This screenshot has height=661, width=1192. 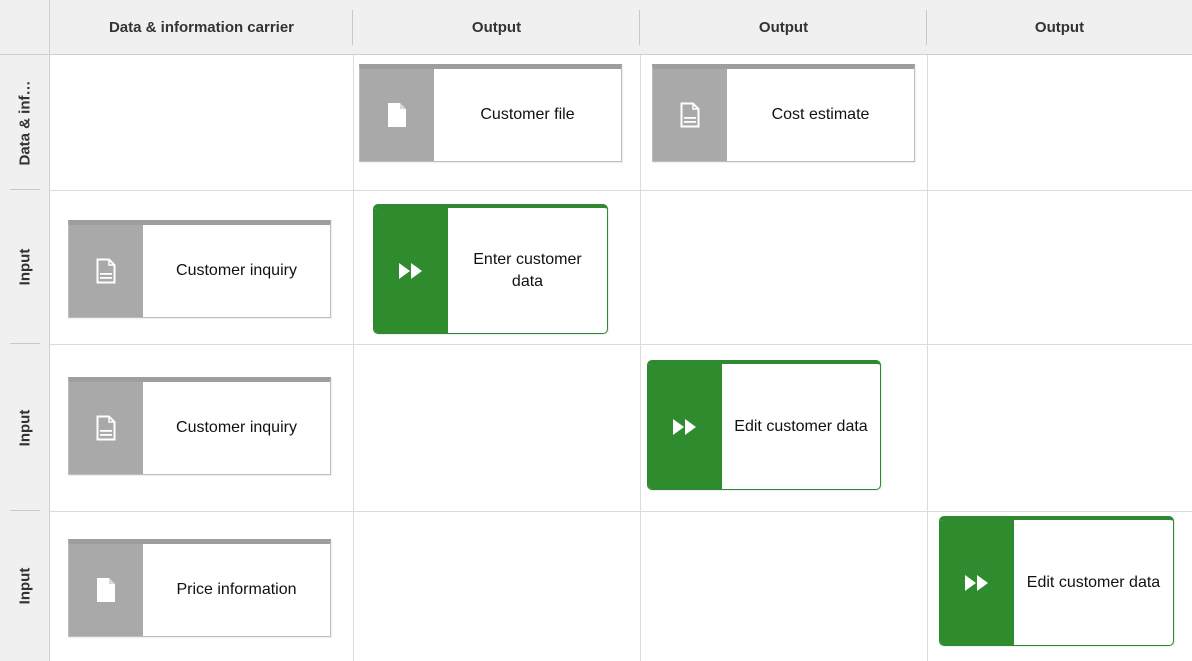 I want to click on column-header-output-2: Output, so click(x=783, y=27).